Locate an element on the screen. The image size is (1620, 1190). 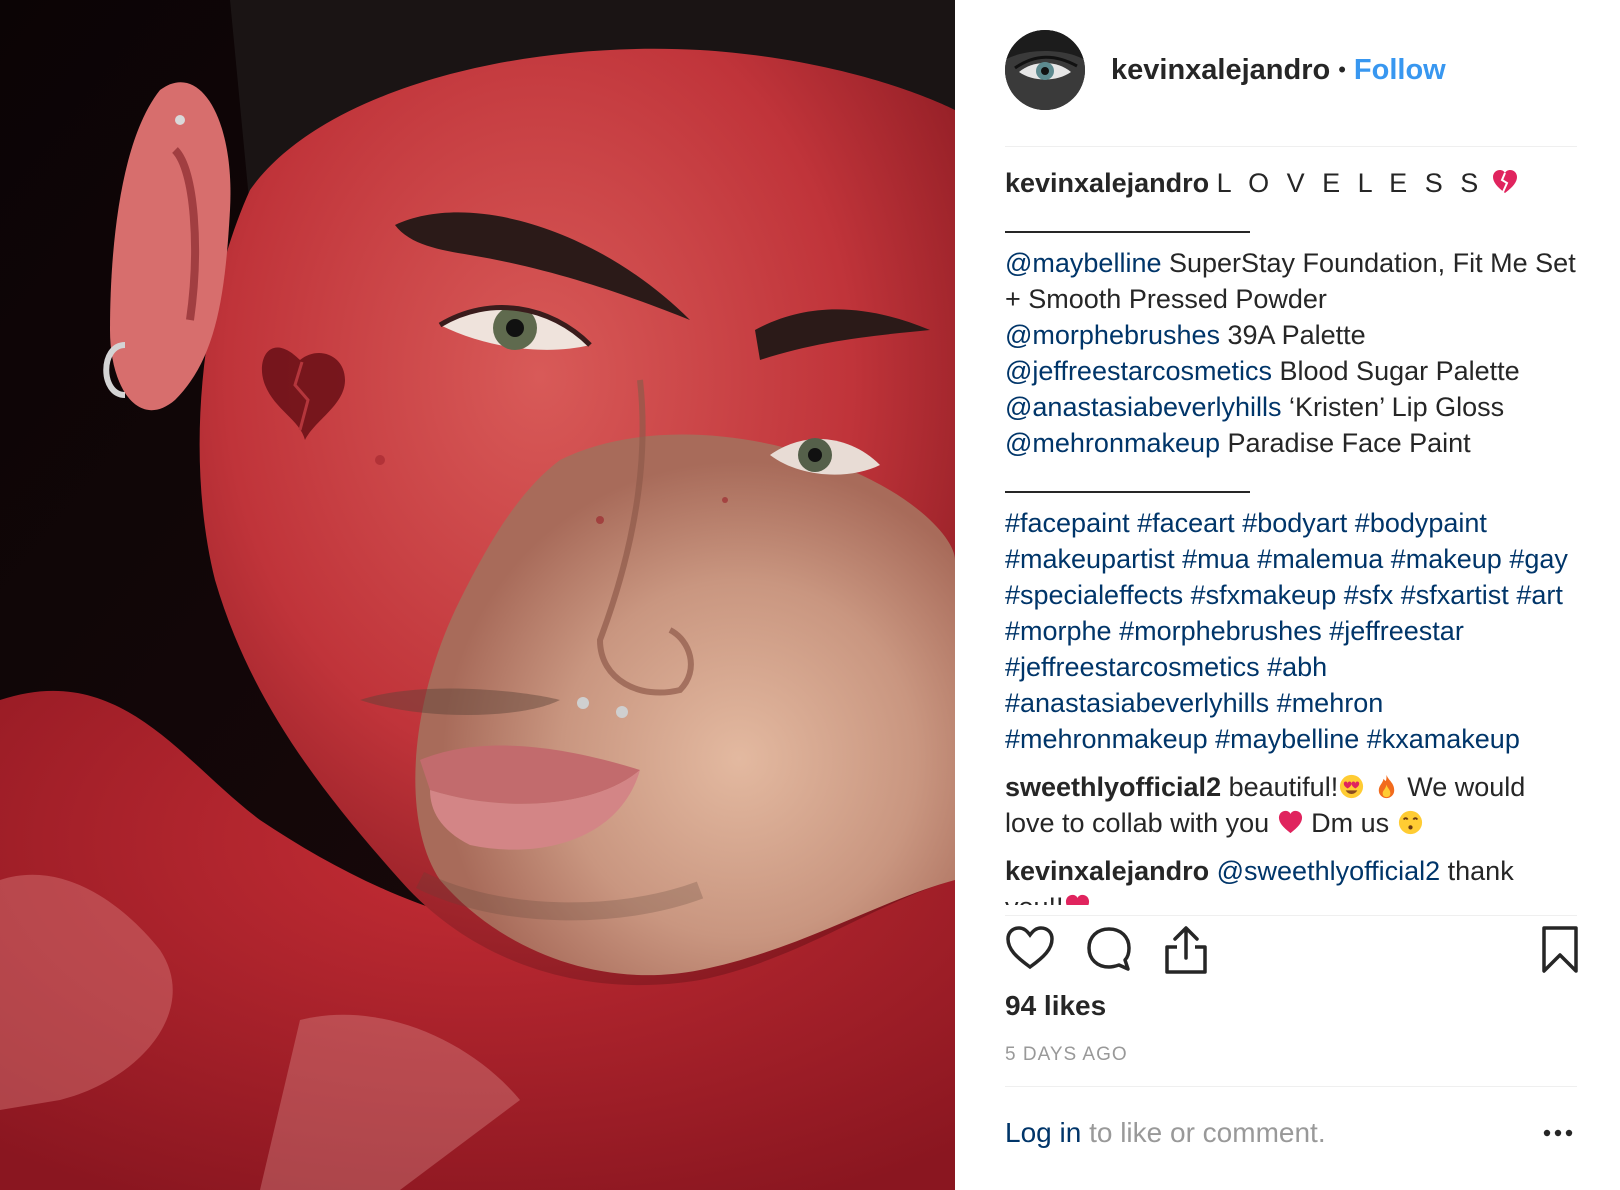
mention-link: @maybelline is located at coordinates (1083, 263).